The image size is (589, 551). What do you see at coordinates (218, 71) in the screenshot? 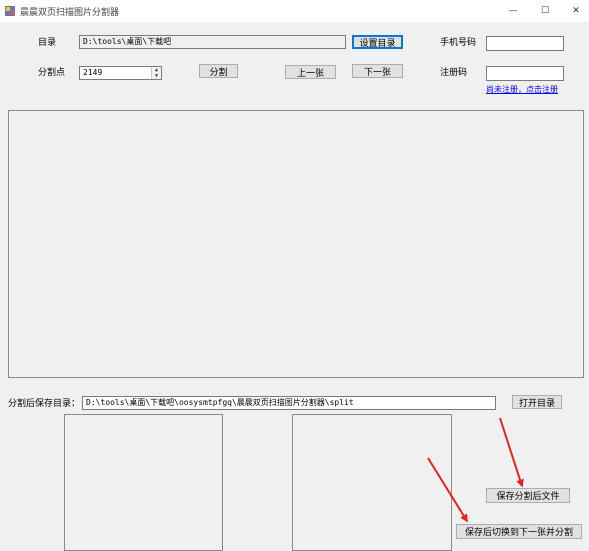
I see `split-button: 分割` at bounding box center [218, 71].